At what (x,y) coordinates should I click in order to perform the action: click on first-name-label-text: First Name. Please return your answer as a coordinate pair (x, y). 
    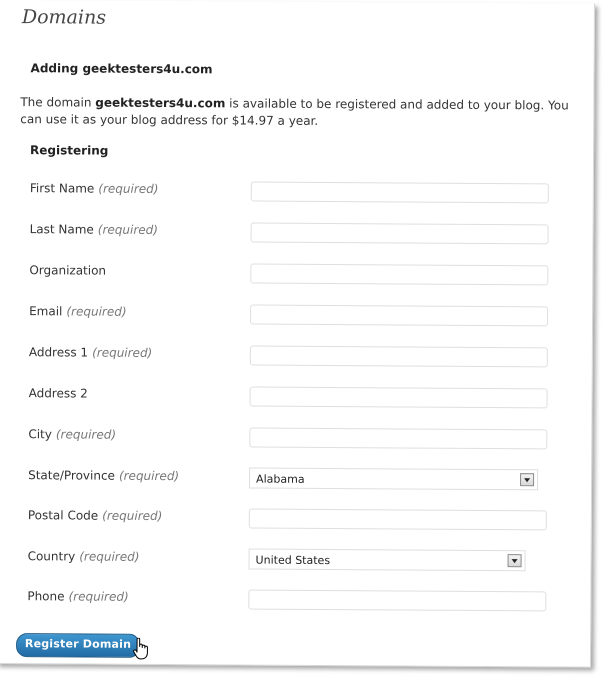
    Looking at the image, I should click on (62, 188).